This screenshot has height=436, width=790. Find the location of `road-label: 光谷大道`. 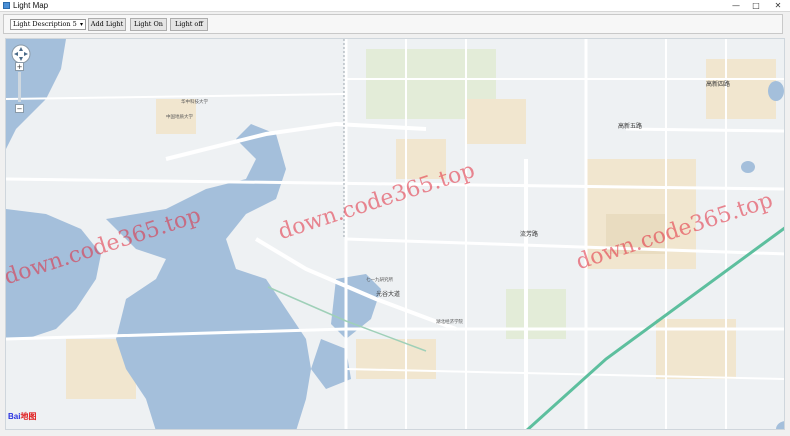

road-label: 光谷大道 is located at coordinates (388, 294).